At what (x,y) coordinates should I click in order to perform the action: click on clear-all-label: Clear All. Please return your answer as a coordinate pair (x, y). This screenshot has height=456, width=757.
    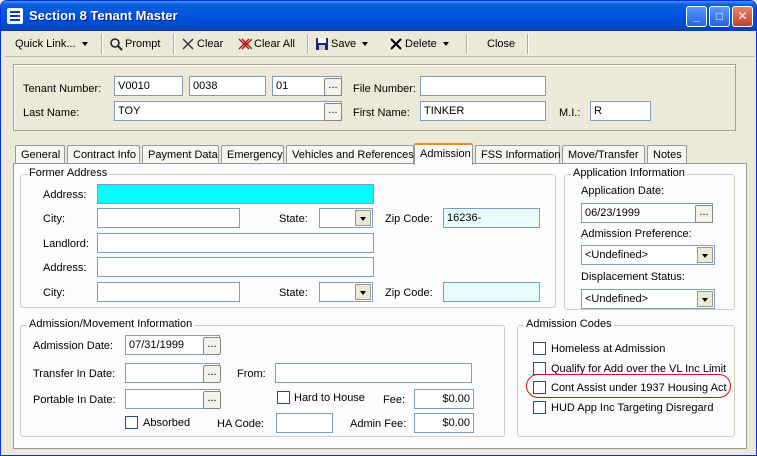
    Looking at the image, I should click on (274, 44).